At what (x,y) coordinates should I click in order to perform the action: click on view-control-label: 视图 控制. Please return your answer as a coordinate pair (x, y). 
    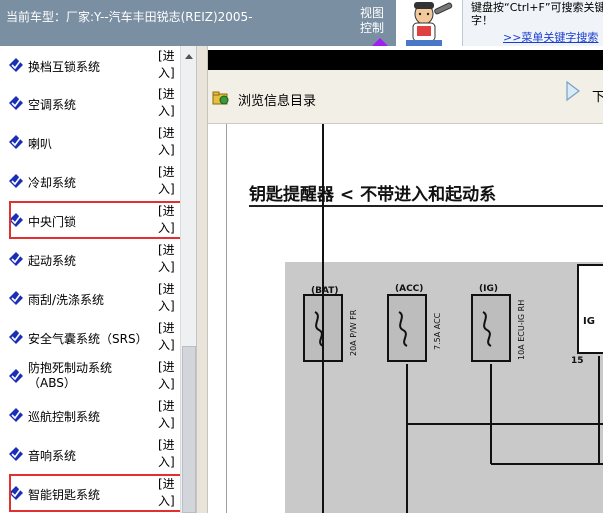
    Looking at the image, I should click on (372, 20).